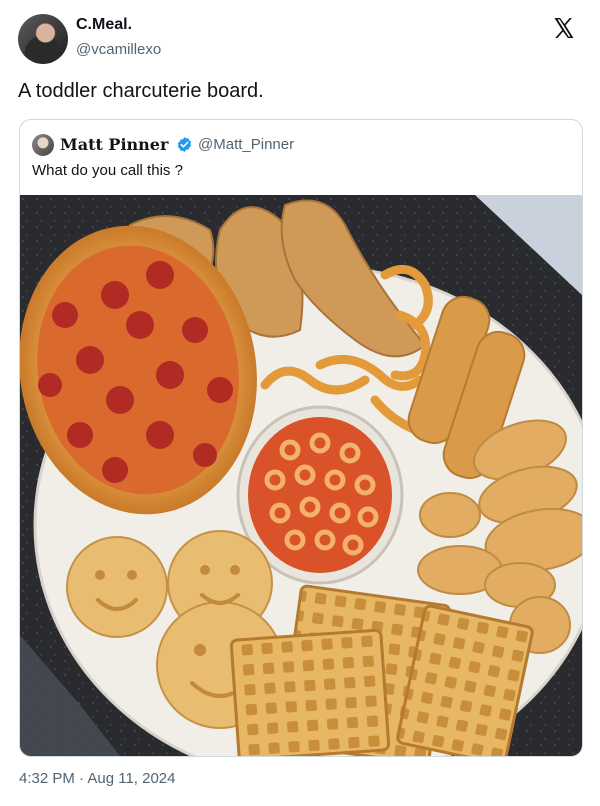  Describe the element at coordinates (141, 91) in the screenshot. I see `tweet-text: A toddler charcuterie board.` at that location.